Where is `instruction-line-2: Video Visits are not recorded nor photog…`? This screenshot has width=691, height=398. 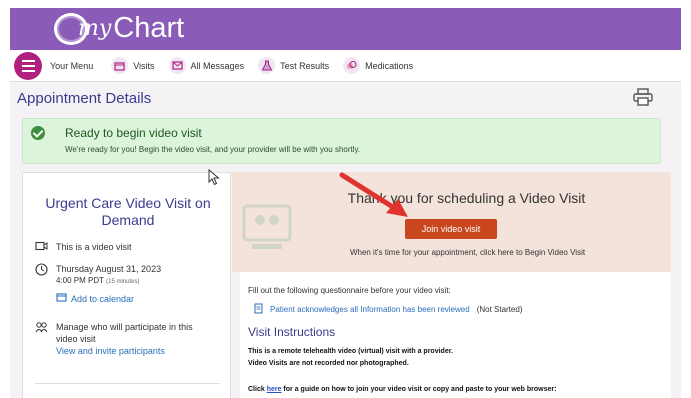
instruction-line-2: Video Visits are not recorded nor photog… is located at coordinates (328, 363).